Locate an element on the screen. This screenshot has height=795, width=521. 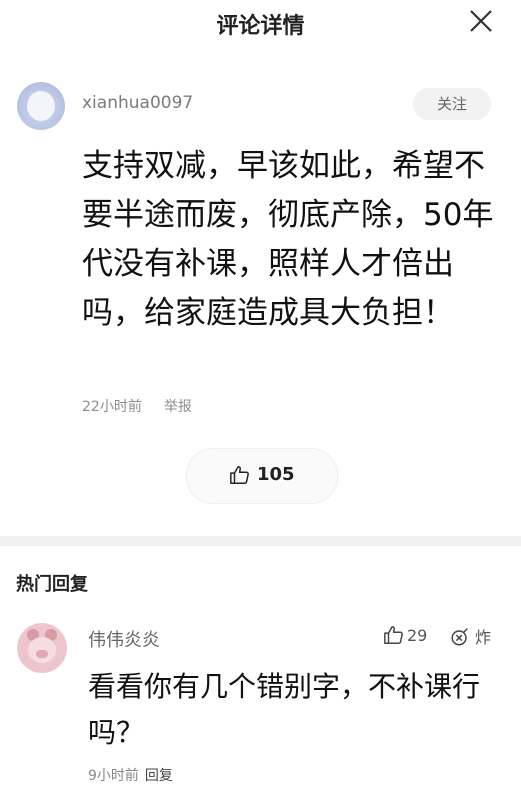
report-link: 举报 is located at coordinates (178, 407).